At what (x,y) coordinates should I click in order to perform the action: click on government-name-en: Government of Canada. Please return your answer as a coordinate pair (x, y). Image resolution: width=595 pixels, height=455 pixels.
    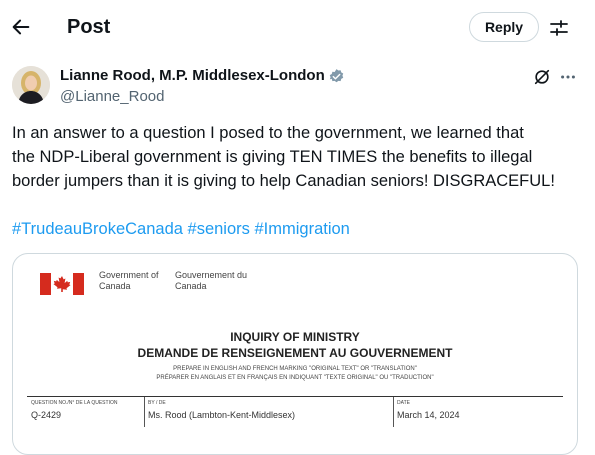
    Looking at the image, I should click on (129, 280).